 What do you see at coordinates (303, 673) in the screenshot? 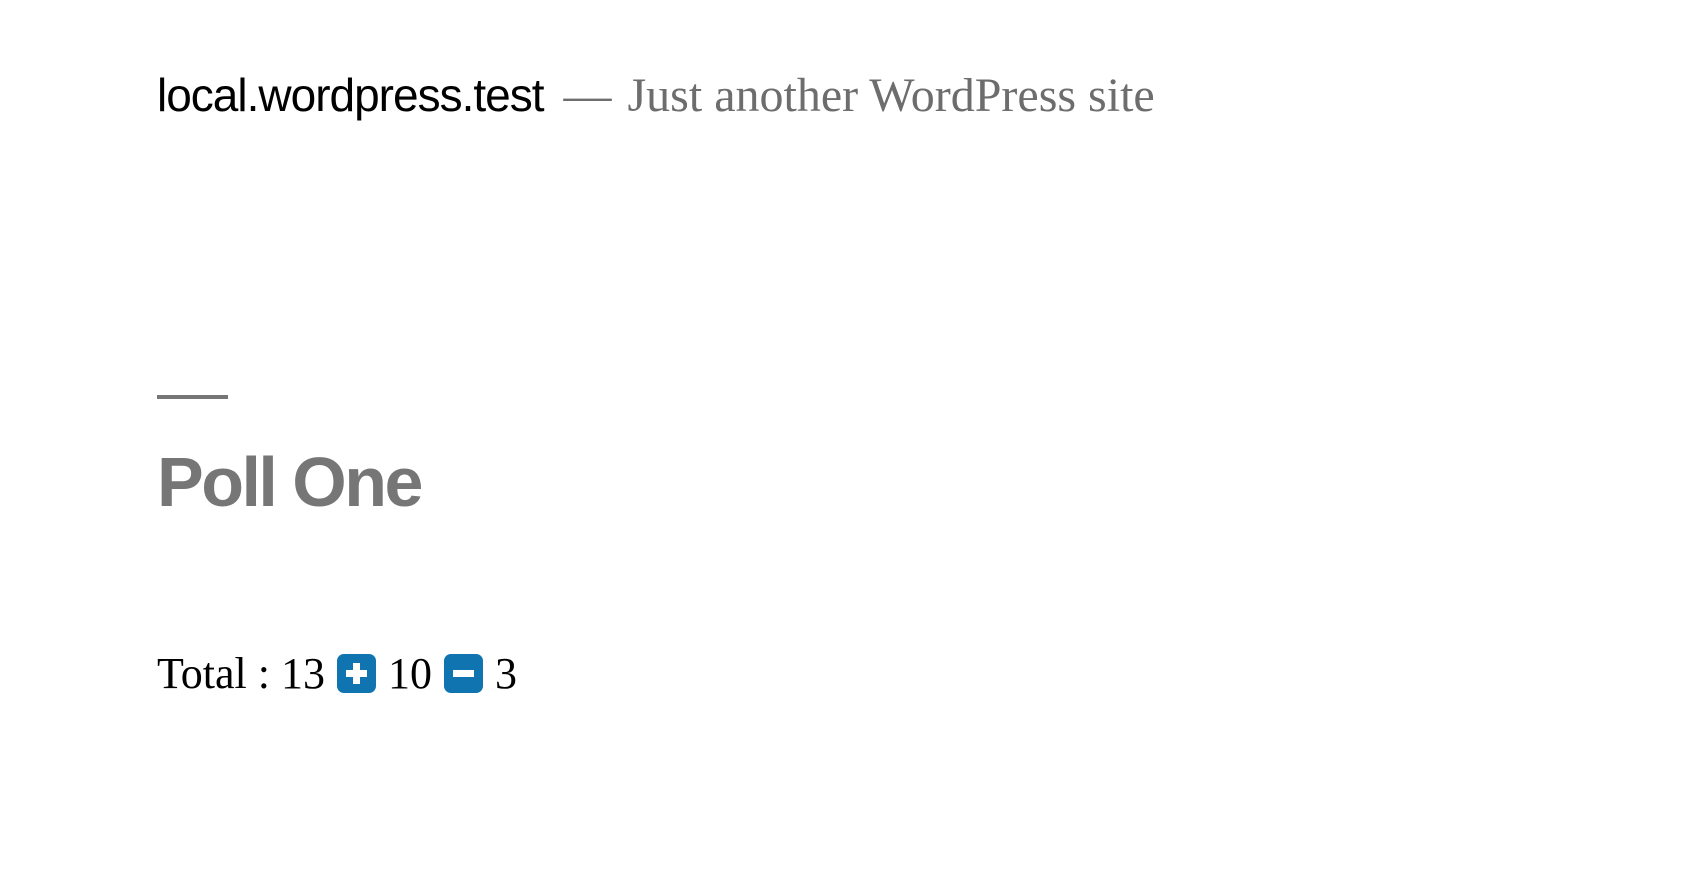
I see `poll-total-value: 13` at bounding box center [303, 673].